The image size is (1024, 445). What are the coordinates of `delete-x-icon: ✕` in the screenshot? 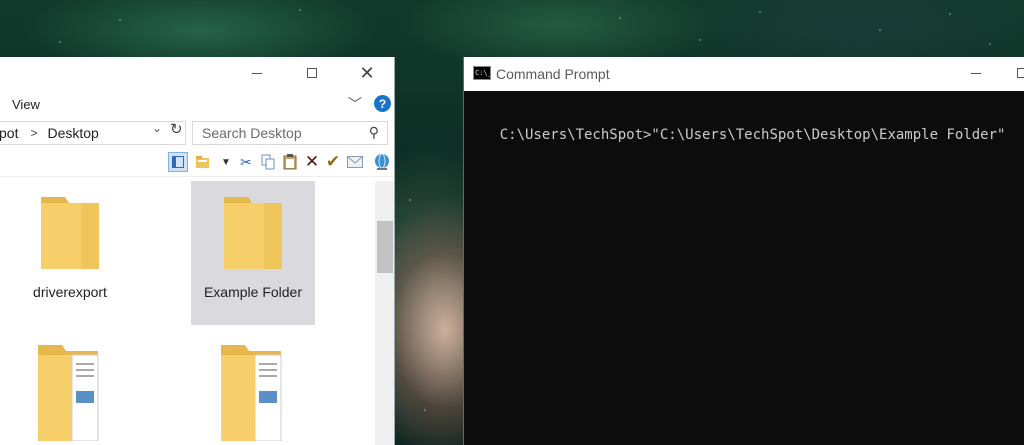 It's located at (312, 161).